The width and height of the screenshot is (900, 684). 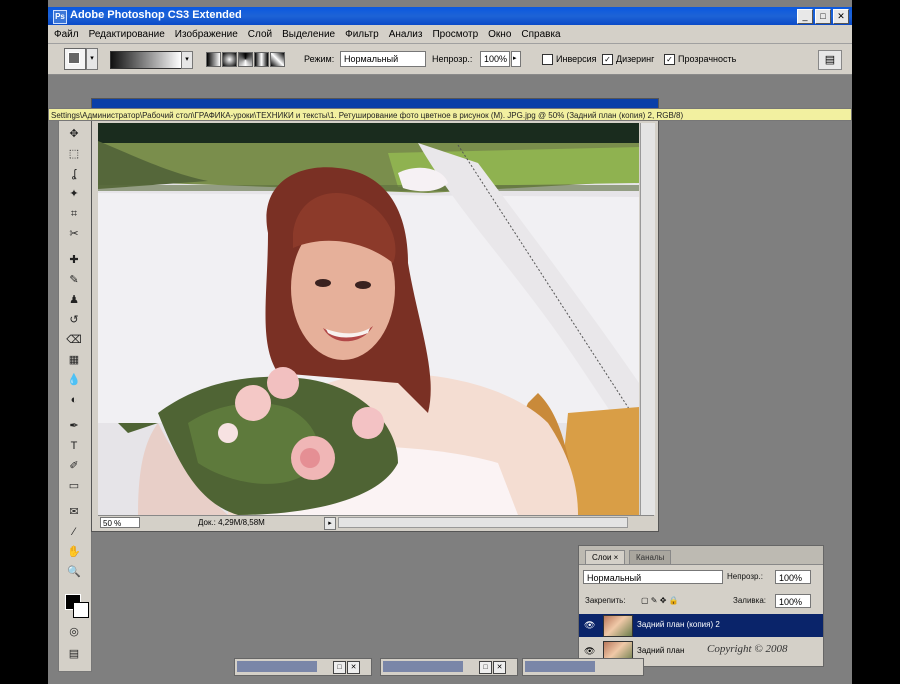 I want to click on workspace-icon: ▤, so click(x=830, y=60).